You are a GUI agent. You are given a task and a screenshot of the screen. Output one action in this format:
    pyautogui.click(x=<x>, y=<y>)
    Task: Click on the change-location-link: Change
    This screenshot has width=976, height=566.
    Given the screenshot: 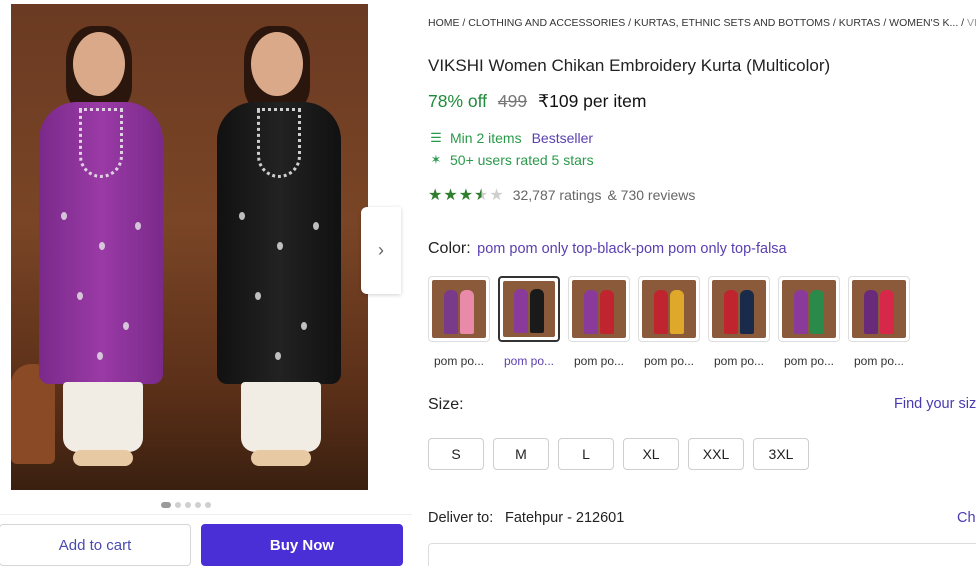 What is the action you would take?
    pyautogui.click(x=966, y=518)
    